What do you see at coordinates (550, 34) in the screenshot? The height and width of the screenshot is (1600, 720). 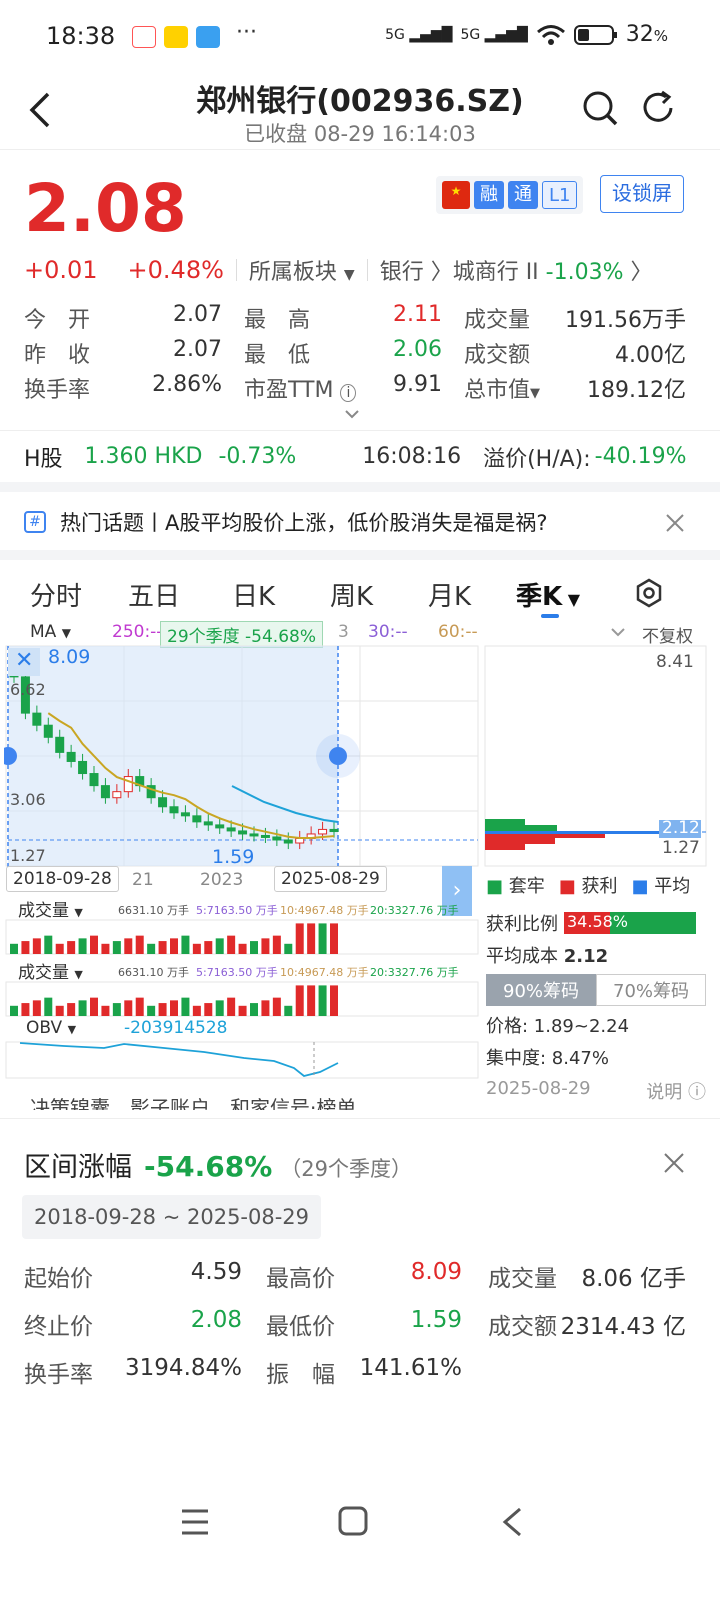 I see `wifi-icon` at bounding box center [550, 34].